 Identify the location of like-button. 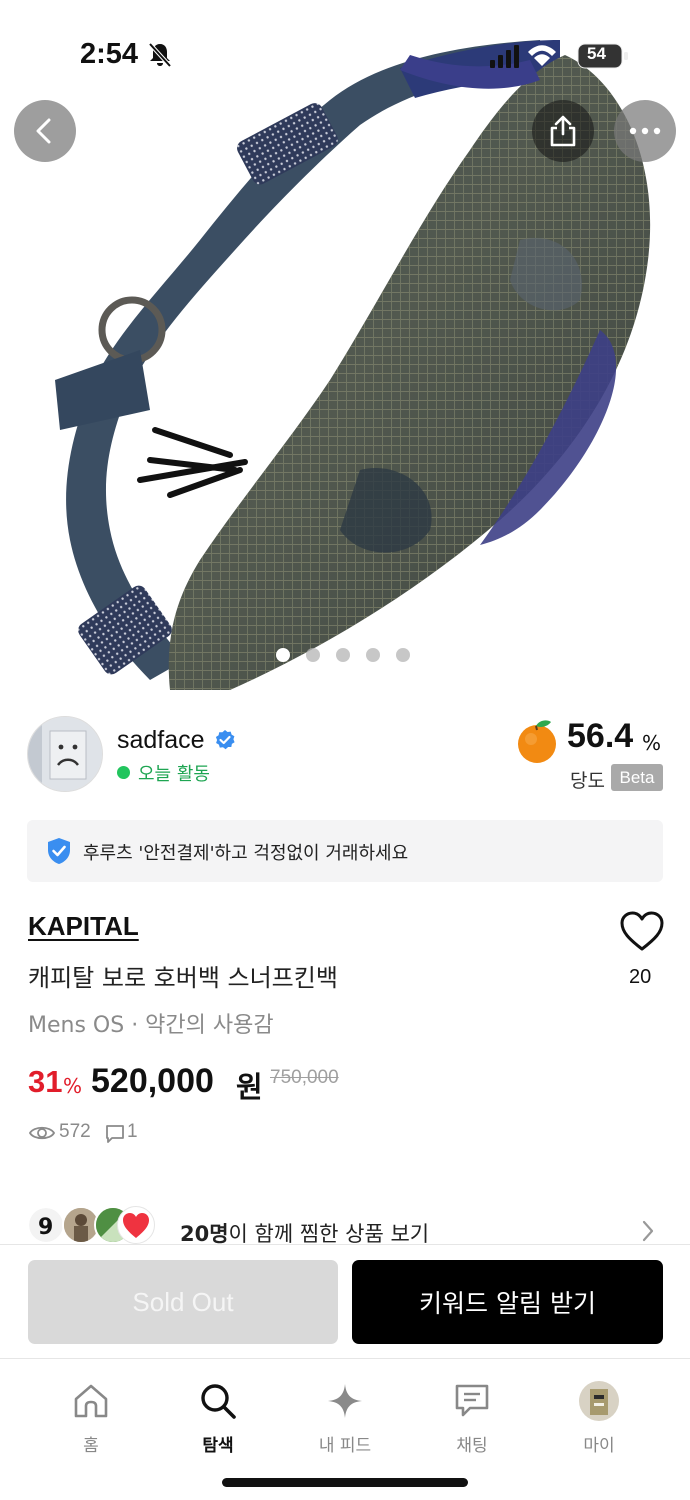
(642, 931).